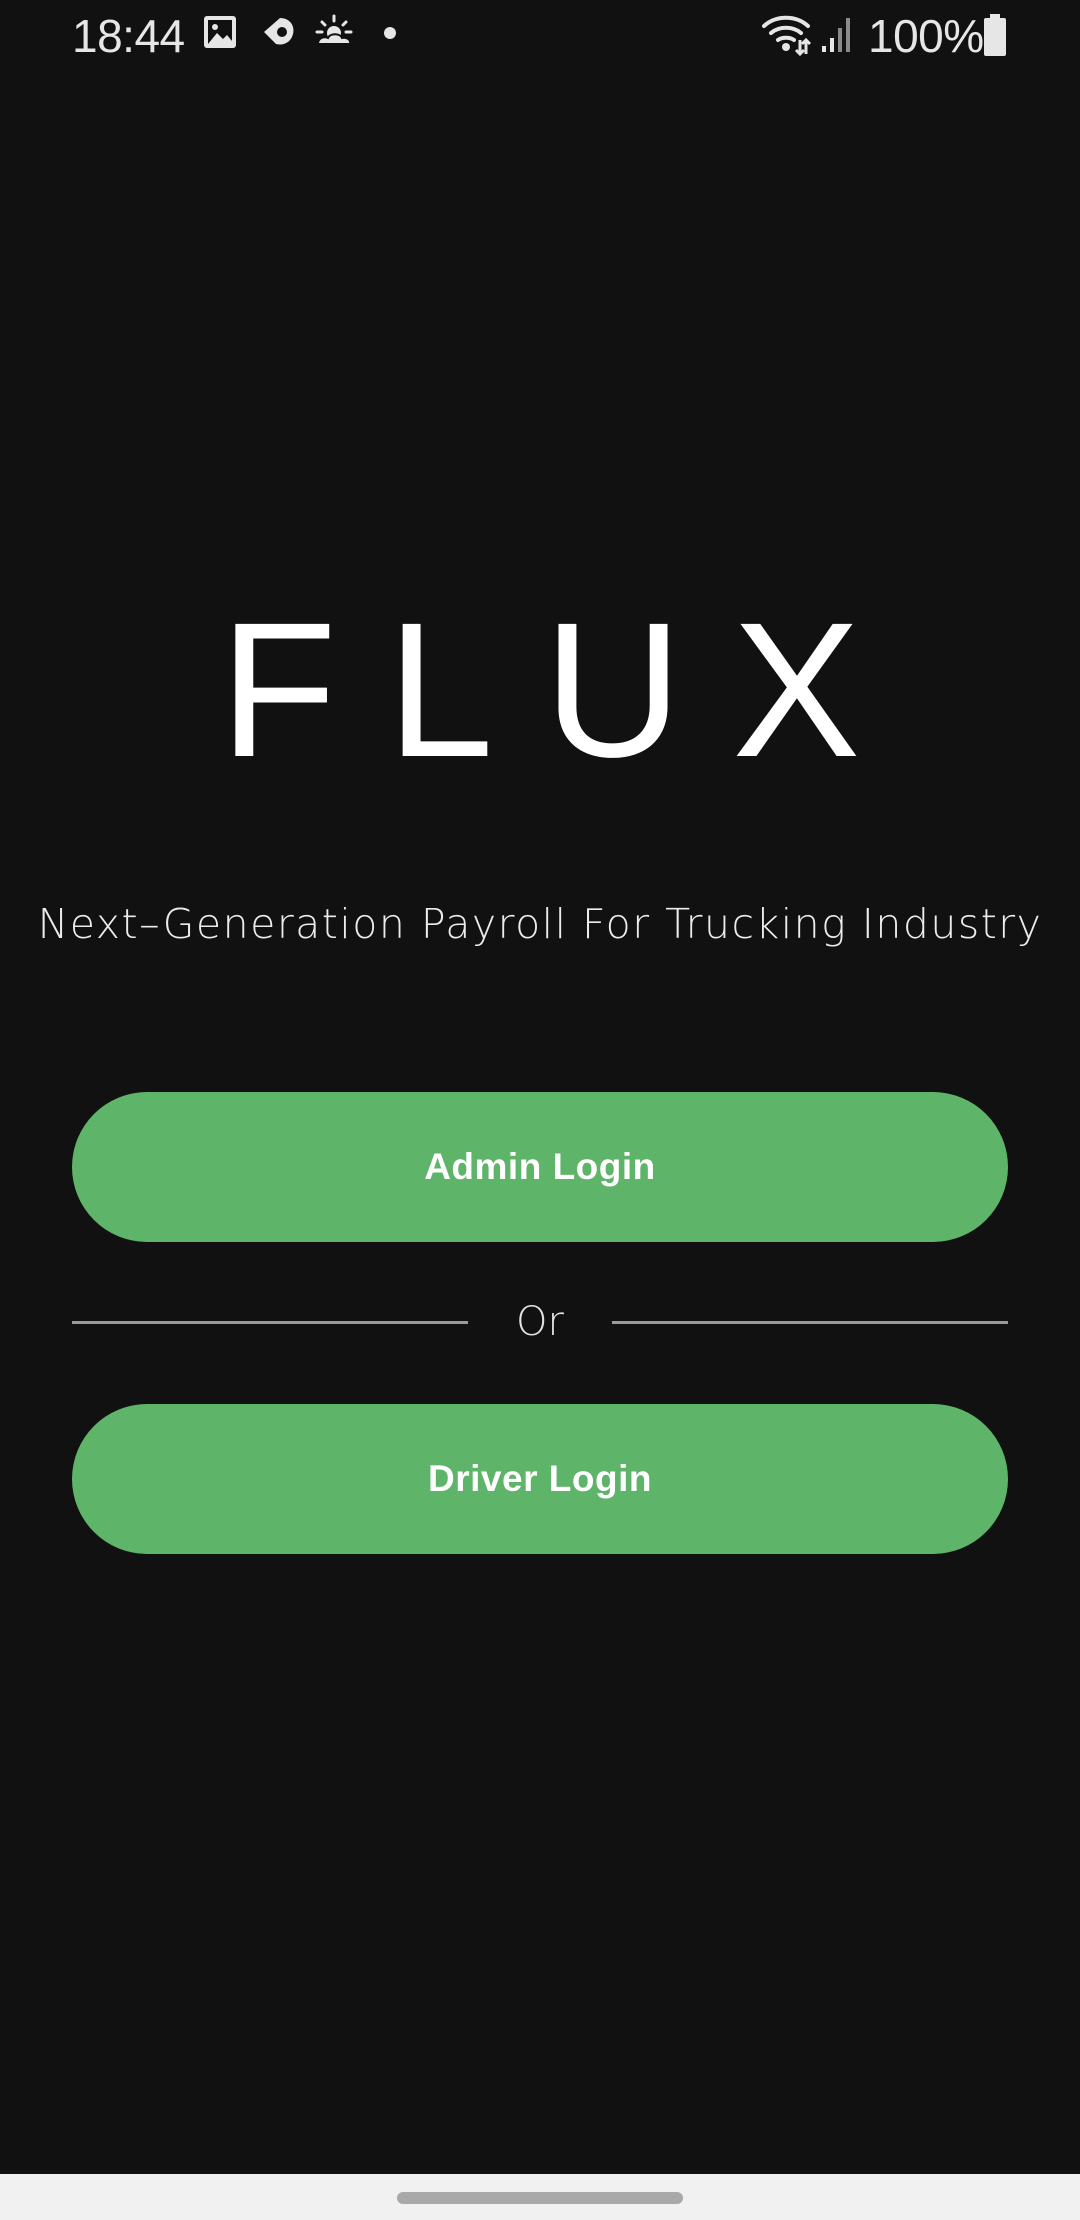 This screenshot has height=2220, width=1080. I want to click on dot-icon, so click(390, 46).